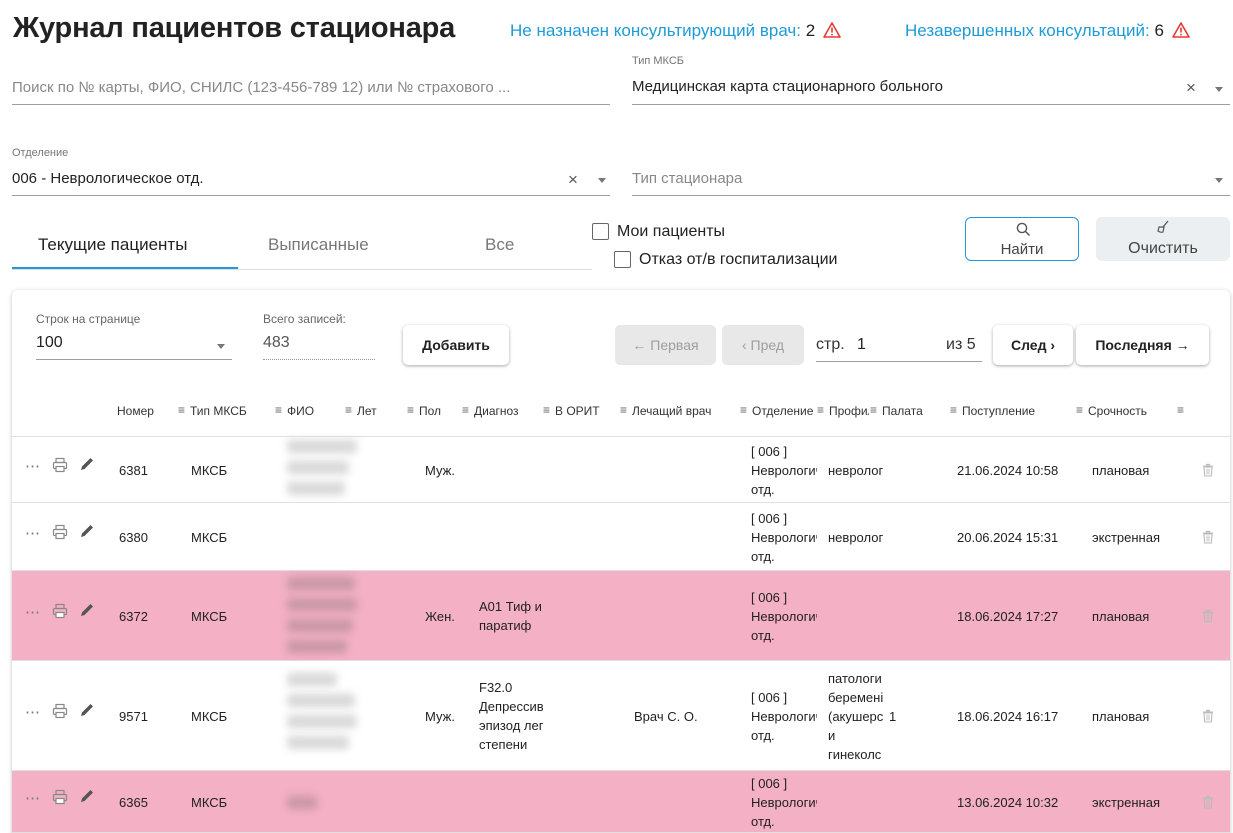 This screenshot has height=833, width=1233. Describe the element at coordinates (769, 783) in the screenshot. I see `row-department: [ 006 ]` at that location.